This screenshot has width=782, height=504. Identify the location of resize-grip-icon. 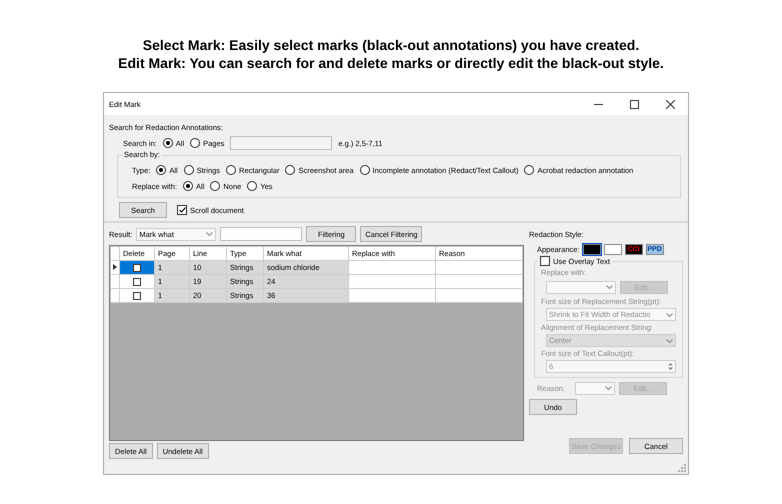
(682, 468).